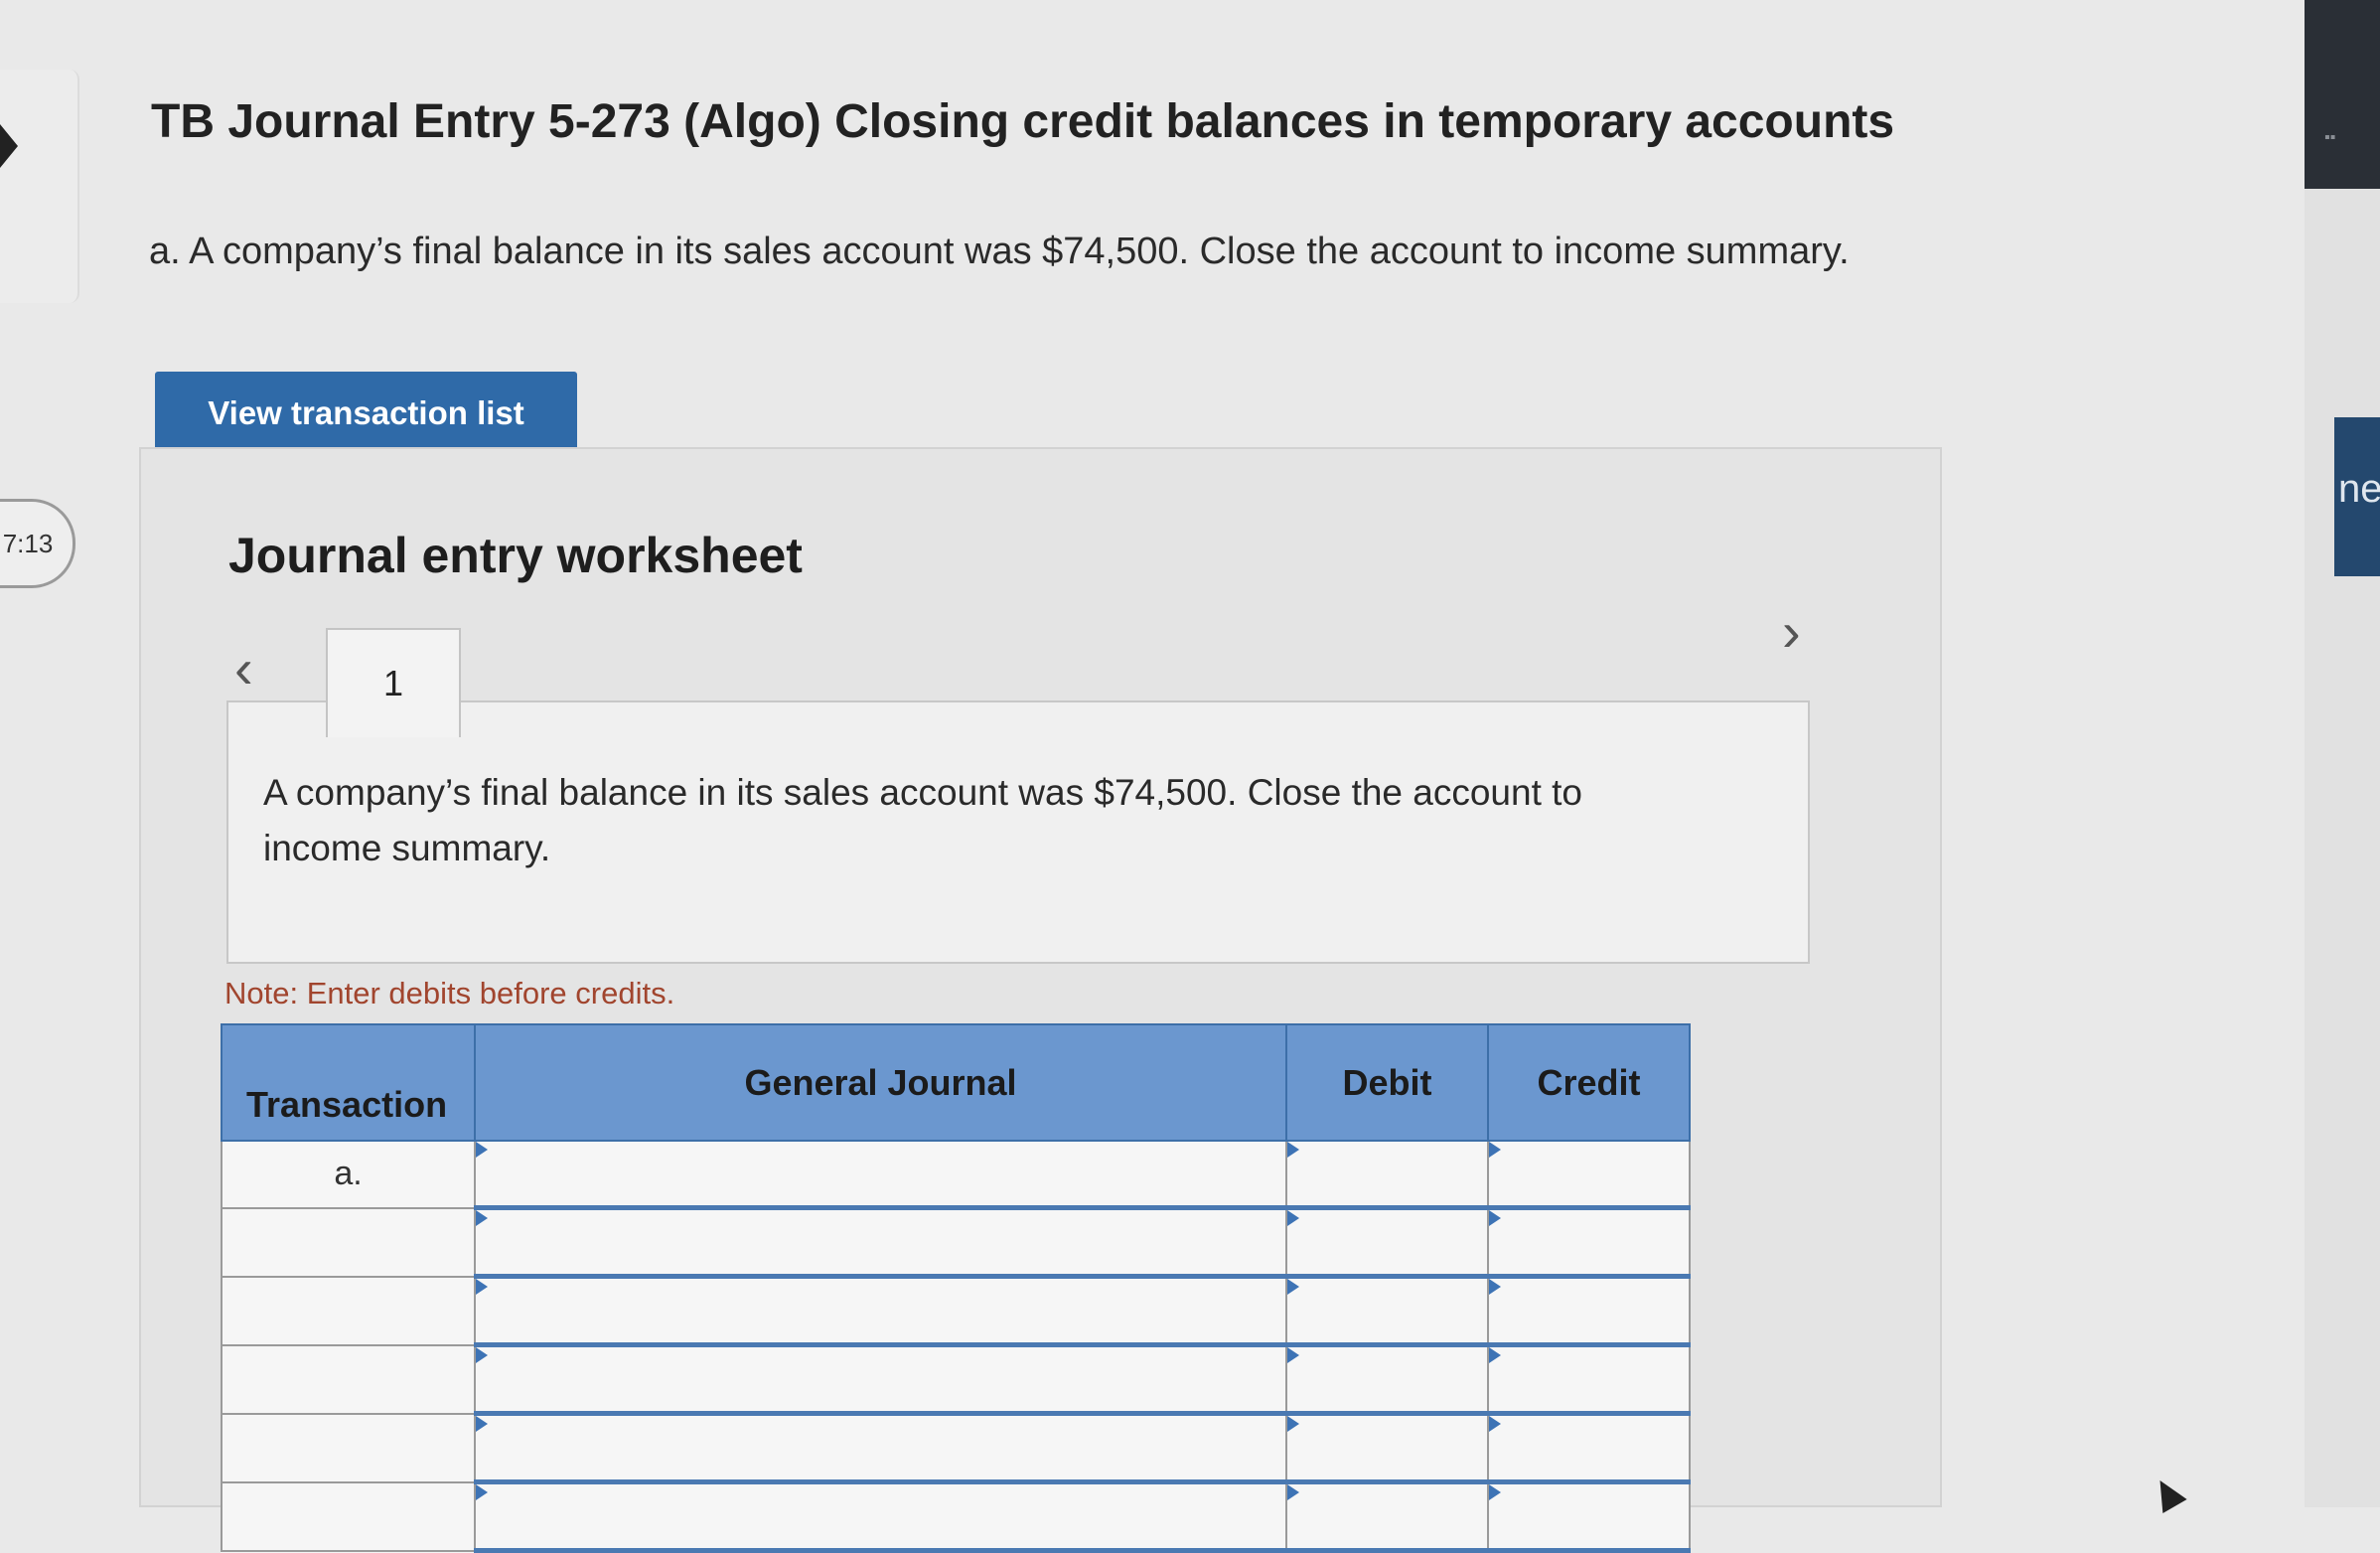  Describe the element at coordinates (393, 682) in the screenshot. I see `worksheet-tab-1: 1` at that location.